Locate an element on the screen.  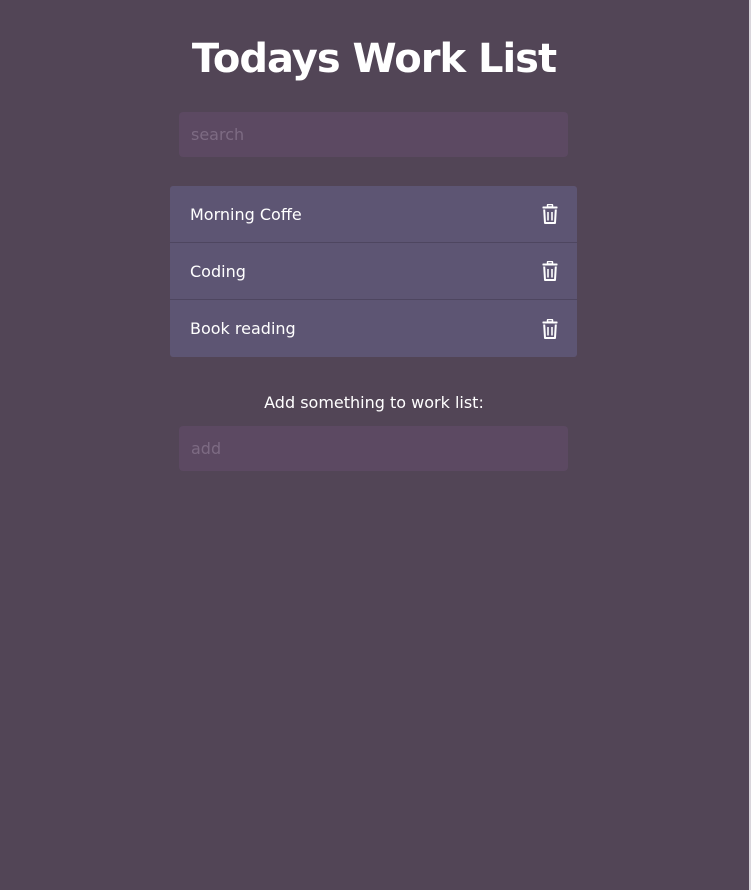
list-item: Morning Coffe is located at coordinates (373, 214).